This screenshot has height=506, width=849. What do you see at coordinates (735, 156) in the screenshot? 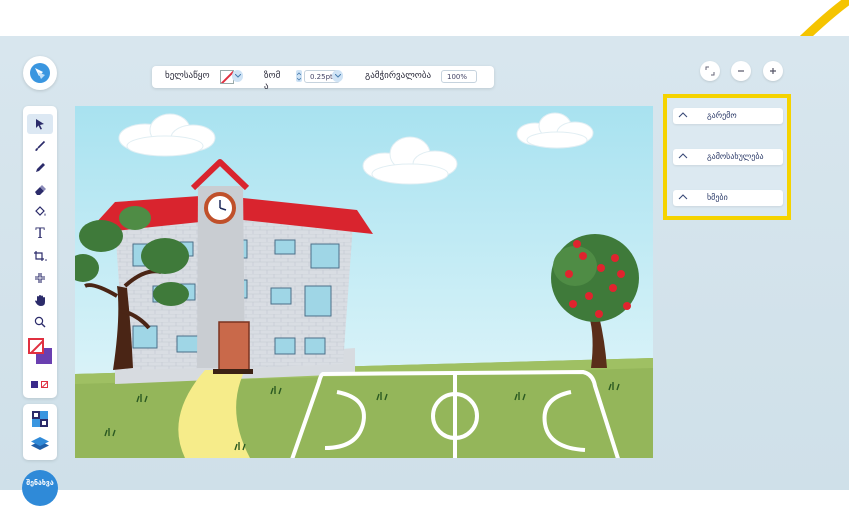
I see `panel-image-label: გამოსახულება` at bounding box center [735, 156].